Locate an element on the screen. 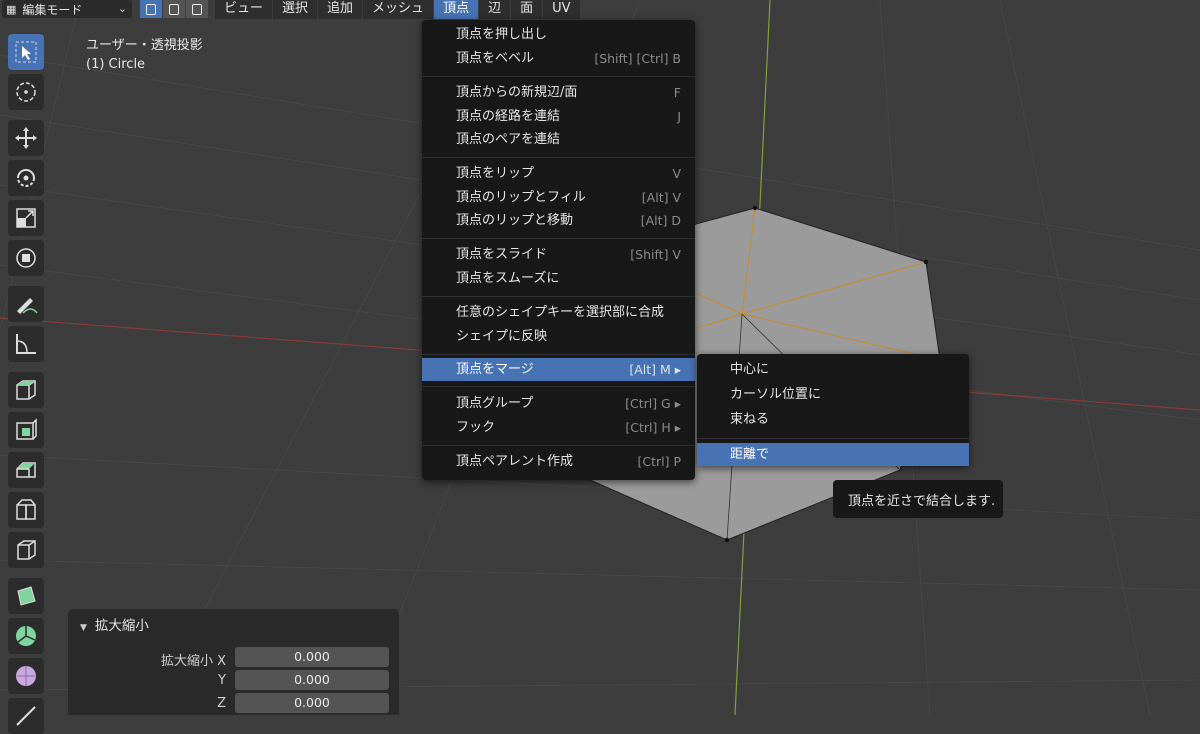 The width and height of the screenshot is (1200, 734). merge-item-at-center: 中心に is located at coordinates (833, 369).